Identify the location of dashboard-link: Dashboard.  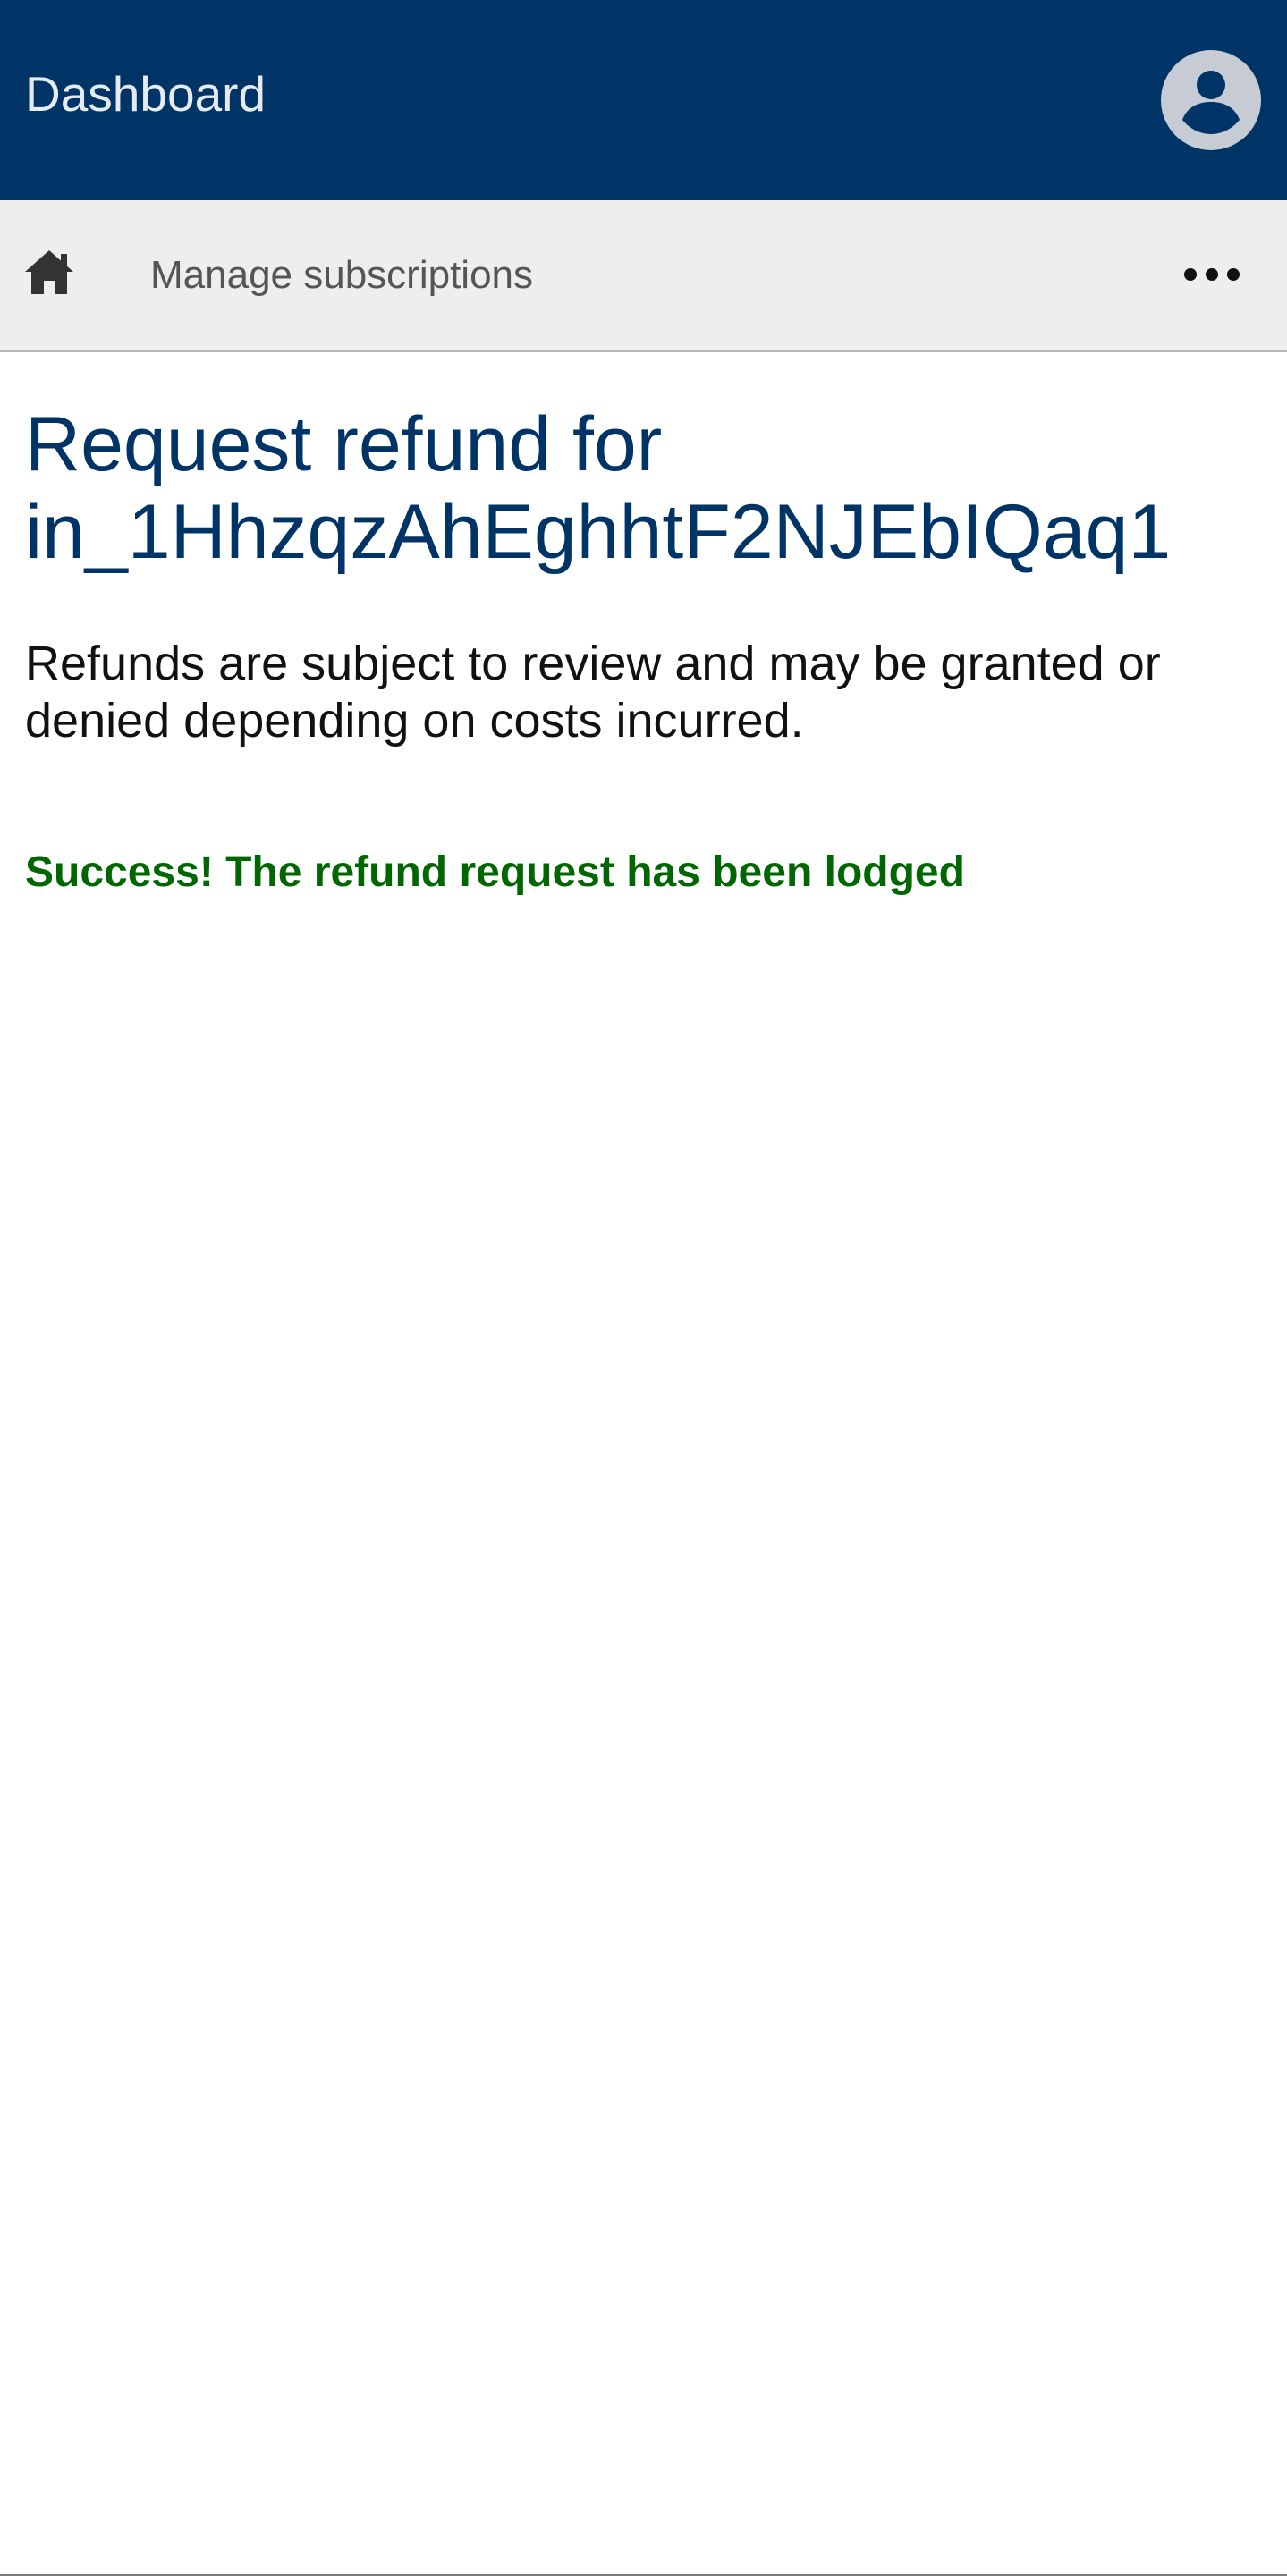
(145, 93).